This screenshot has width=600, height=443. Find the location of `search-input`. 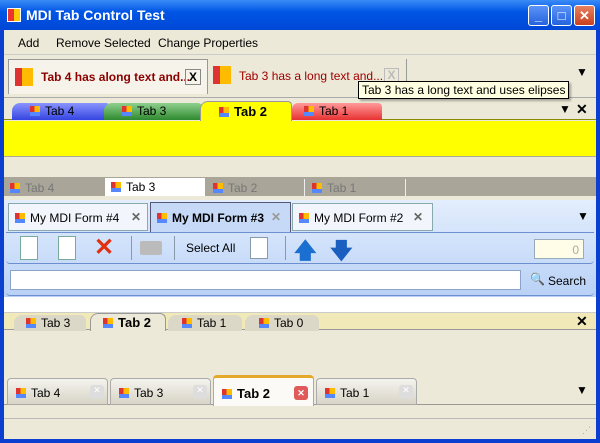

search-input is located at coordinates (265, 280).